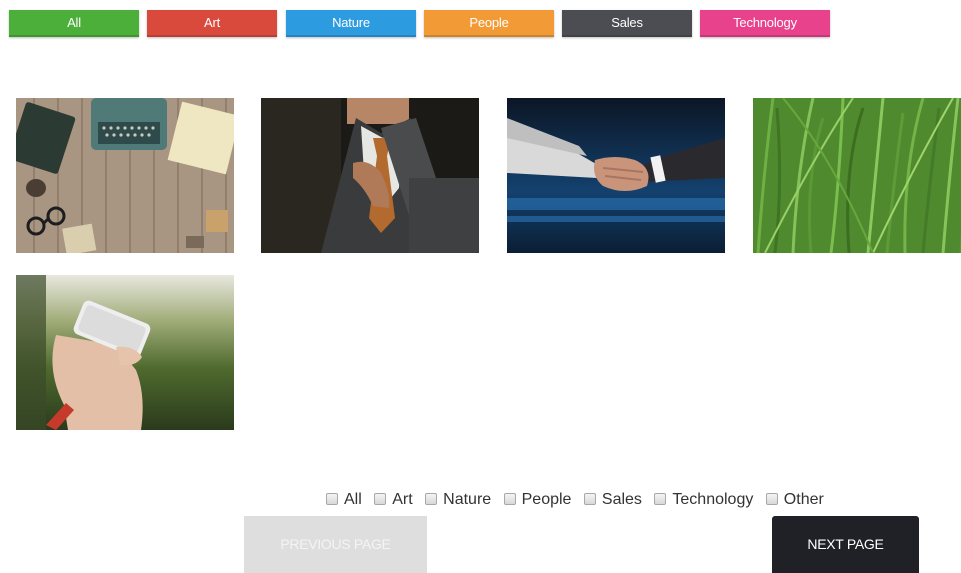  I want to click on businessman-tie-photo, so click(370, 175).